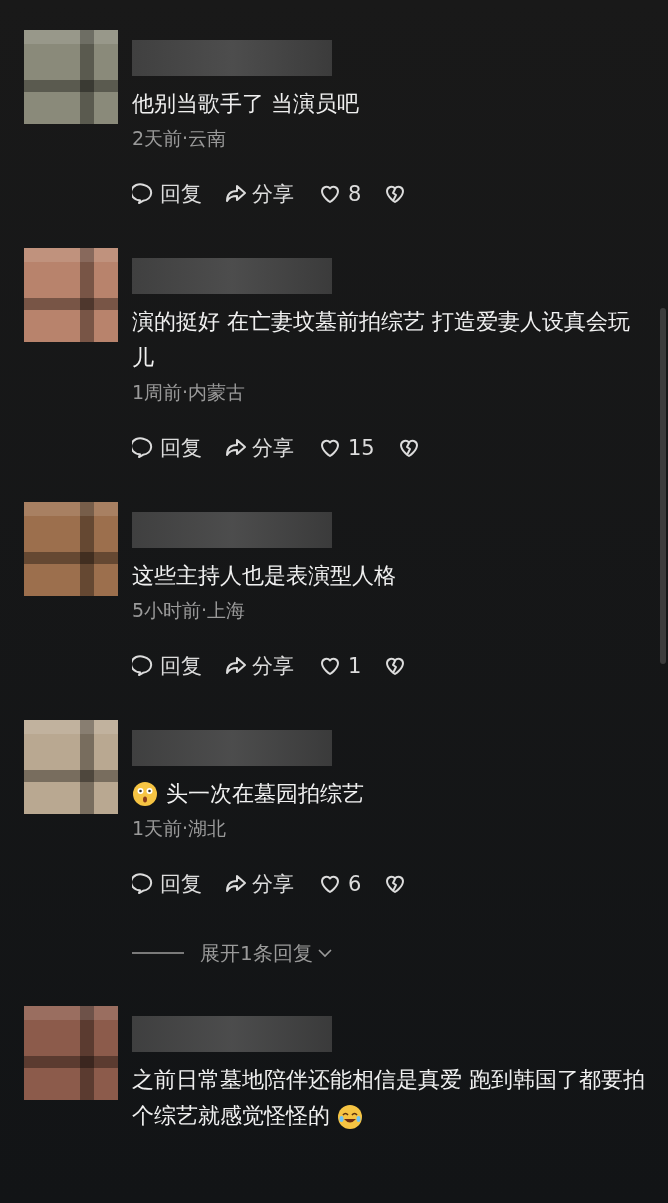 The width and height of the screenshot is (668, 1203). Describe the element at coordinates (389, 1099) in the screenshot. I see `comment-text: 之前日常墓地陪伴还能相信是真爱 跑到韩国了都要拍个综艺就感觉怪怪的` at that location.